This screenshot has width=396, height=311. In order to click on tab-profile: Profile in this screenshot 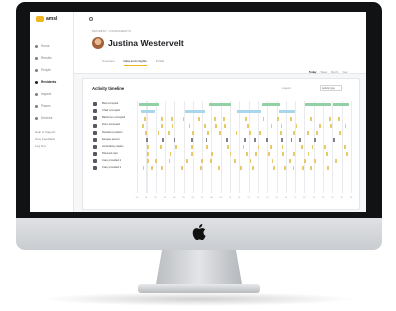, I will do `click(160, 62)`.